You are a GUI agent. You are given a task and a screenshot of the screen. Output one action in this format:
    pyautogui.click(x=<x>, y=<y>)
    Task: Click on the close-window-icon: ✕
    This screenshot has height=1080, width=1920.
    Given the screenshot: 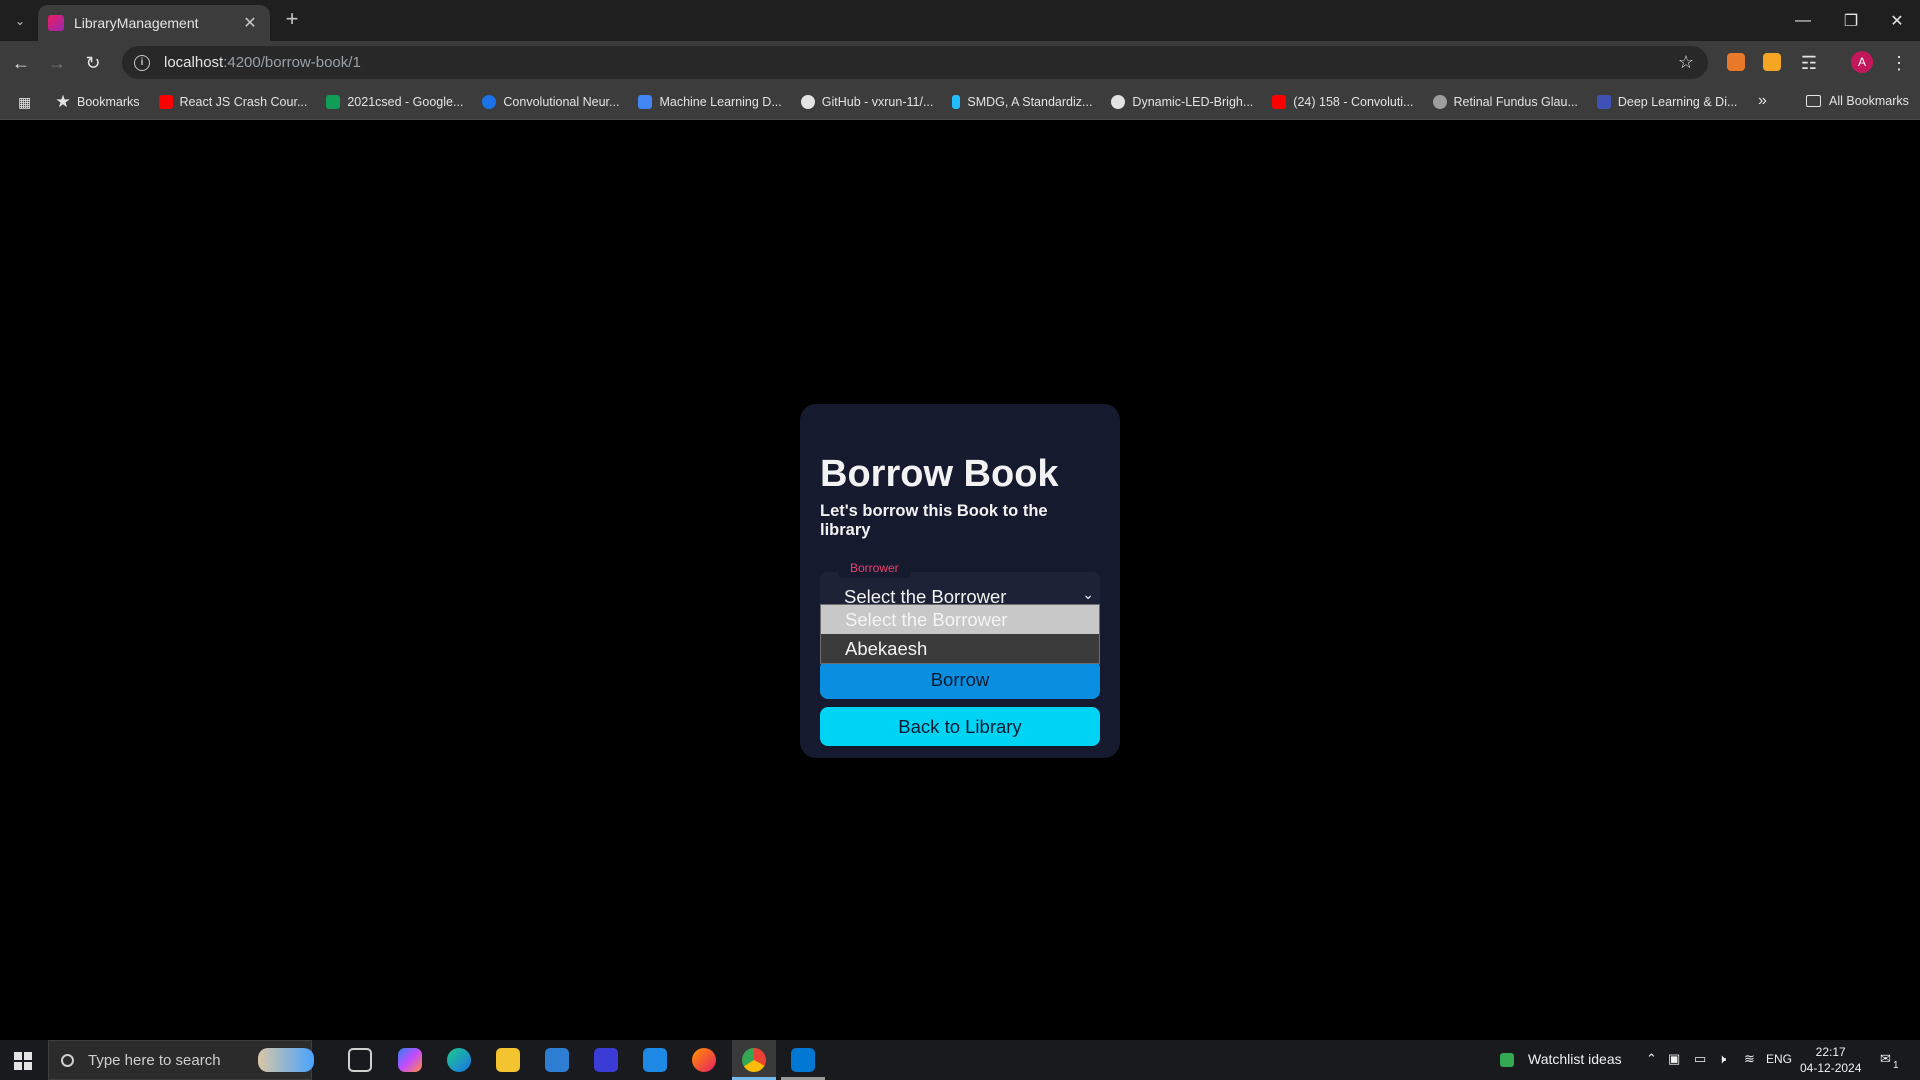 What is the action you would take?
    pyautogui.click(x=1897, y=20)
    